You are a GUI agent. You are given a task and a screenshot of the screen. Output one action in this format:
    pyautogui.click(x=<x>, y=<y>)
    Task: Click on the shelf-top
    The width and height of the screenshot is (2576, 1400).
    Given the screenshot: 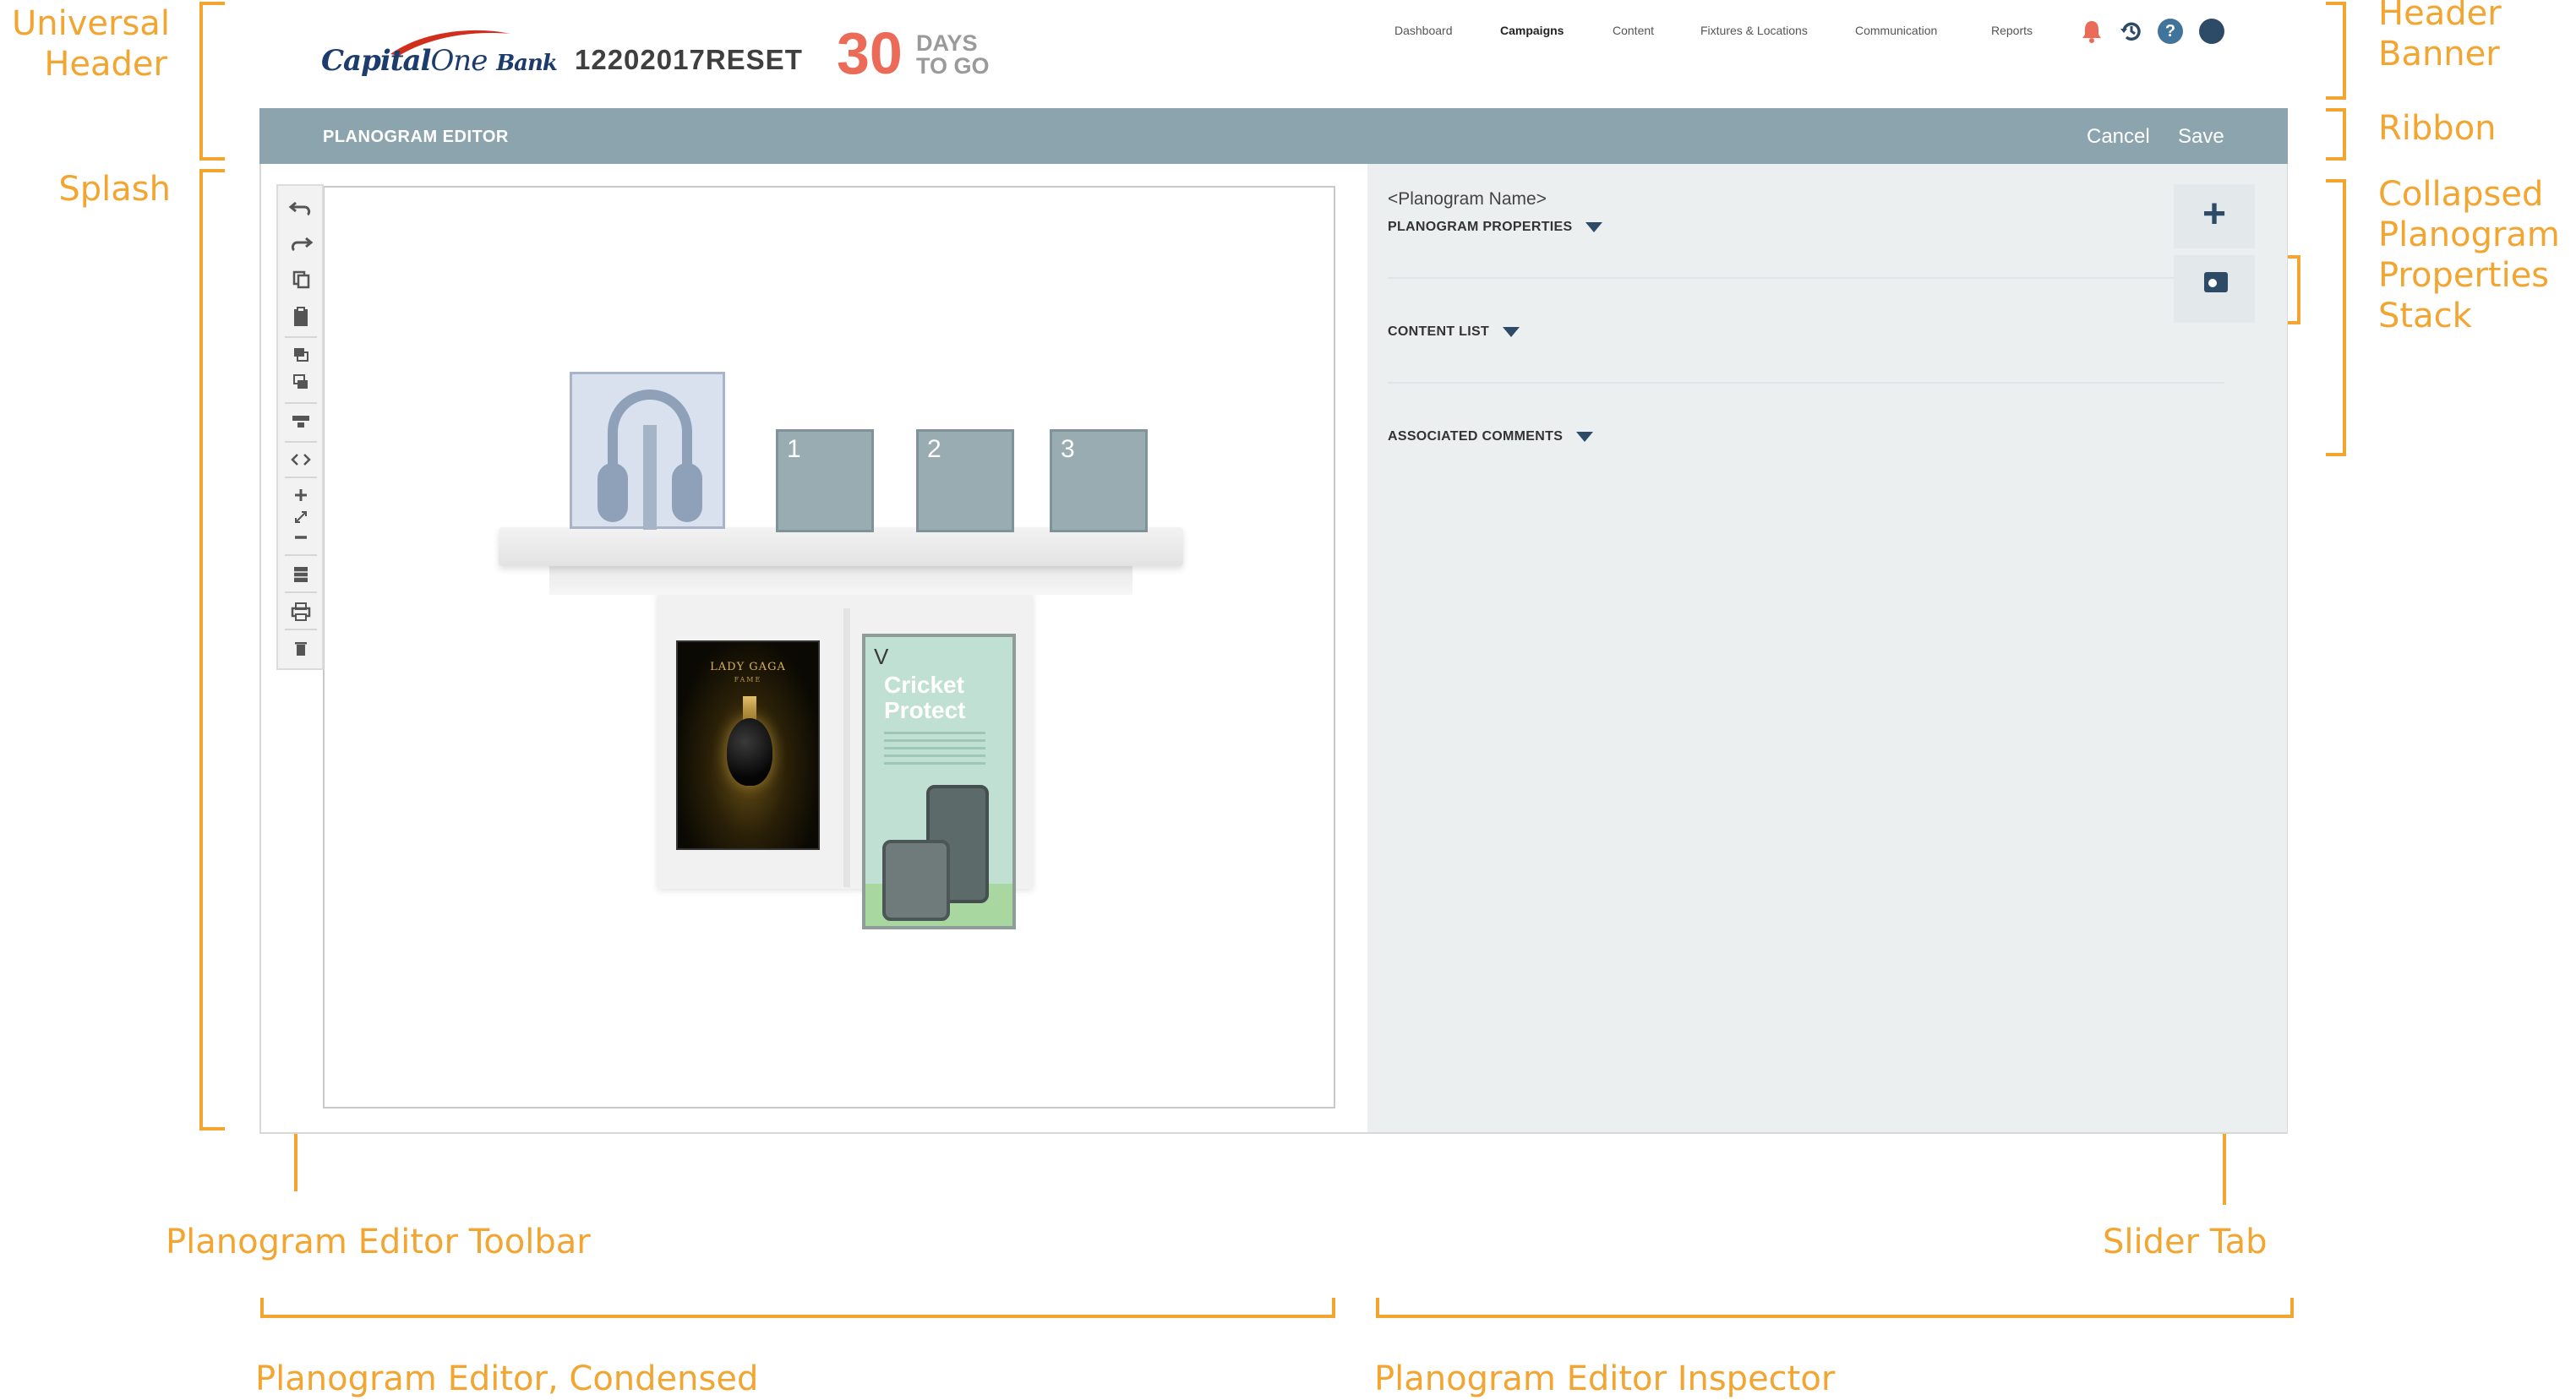 What is the action you would take?
    pyautogui.click(x=841, y=546)
    